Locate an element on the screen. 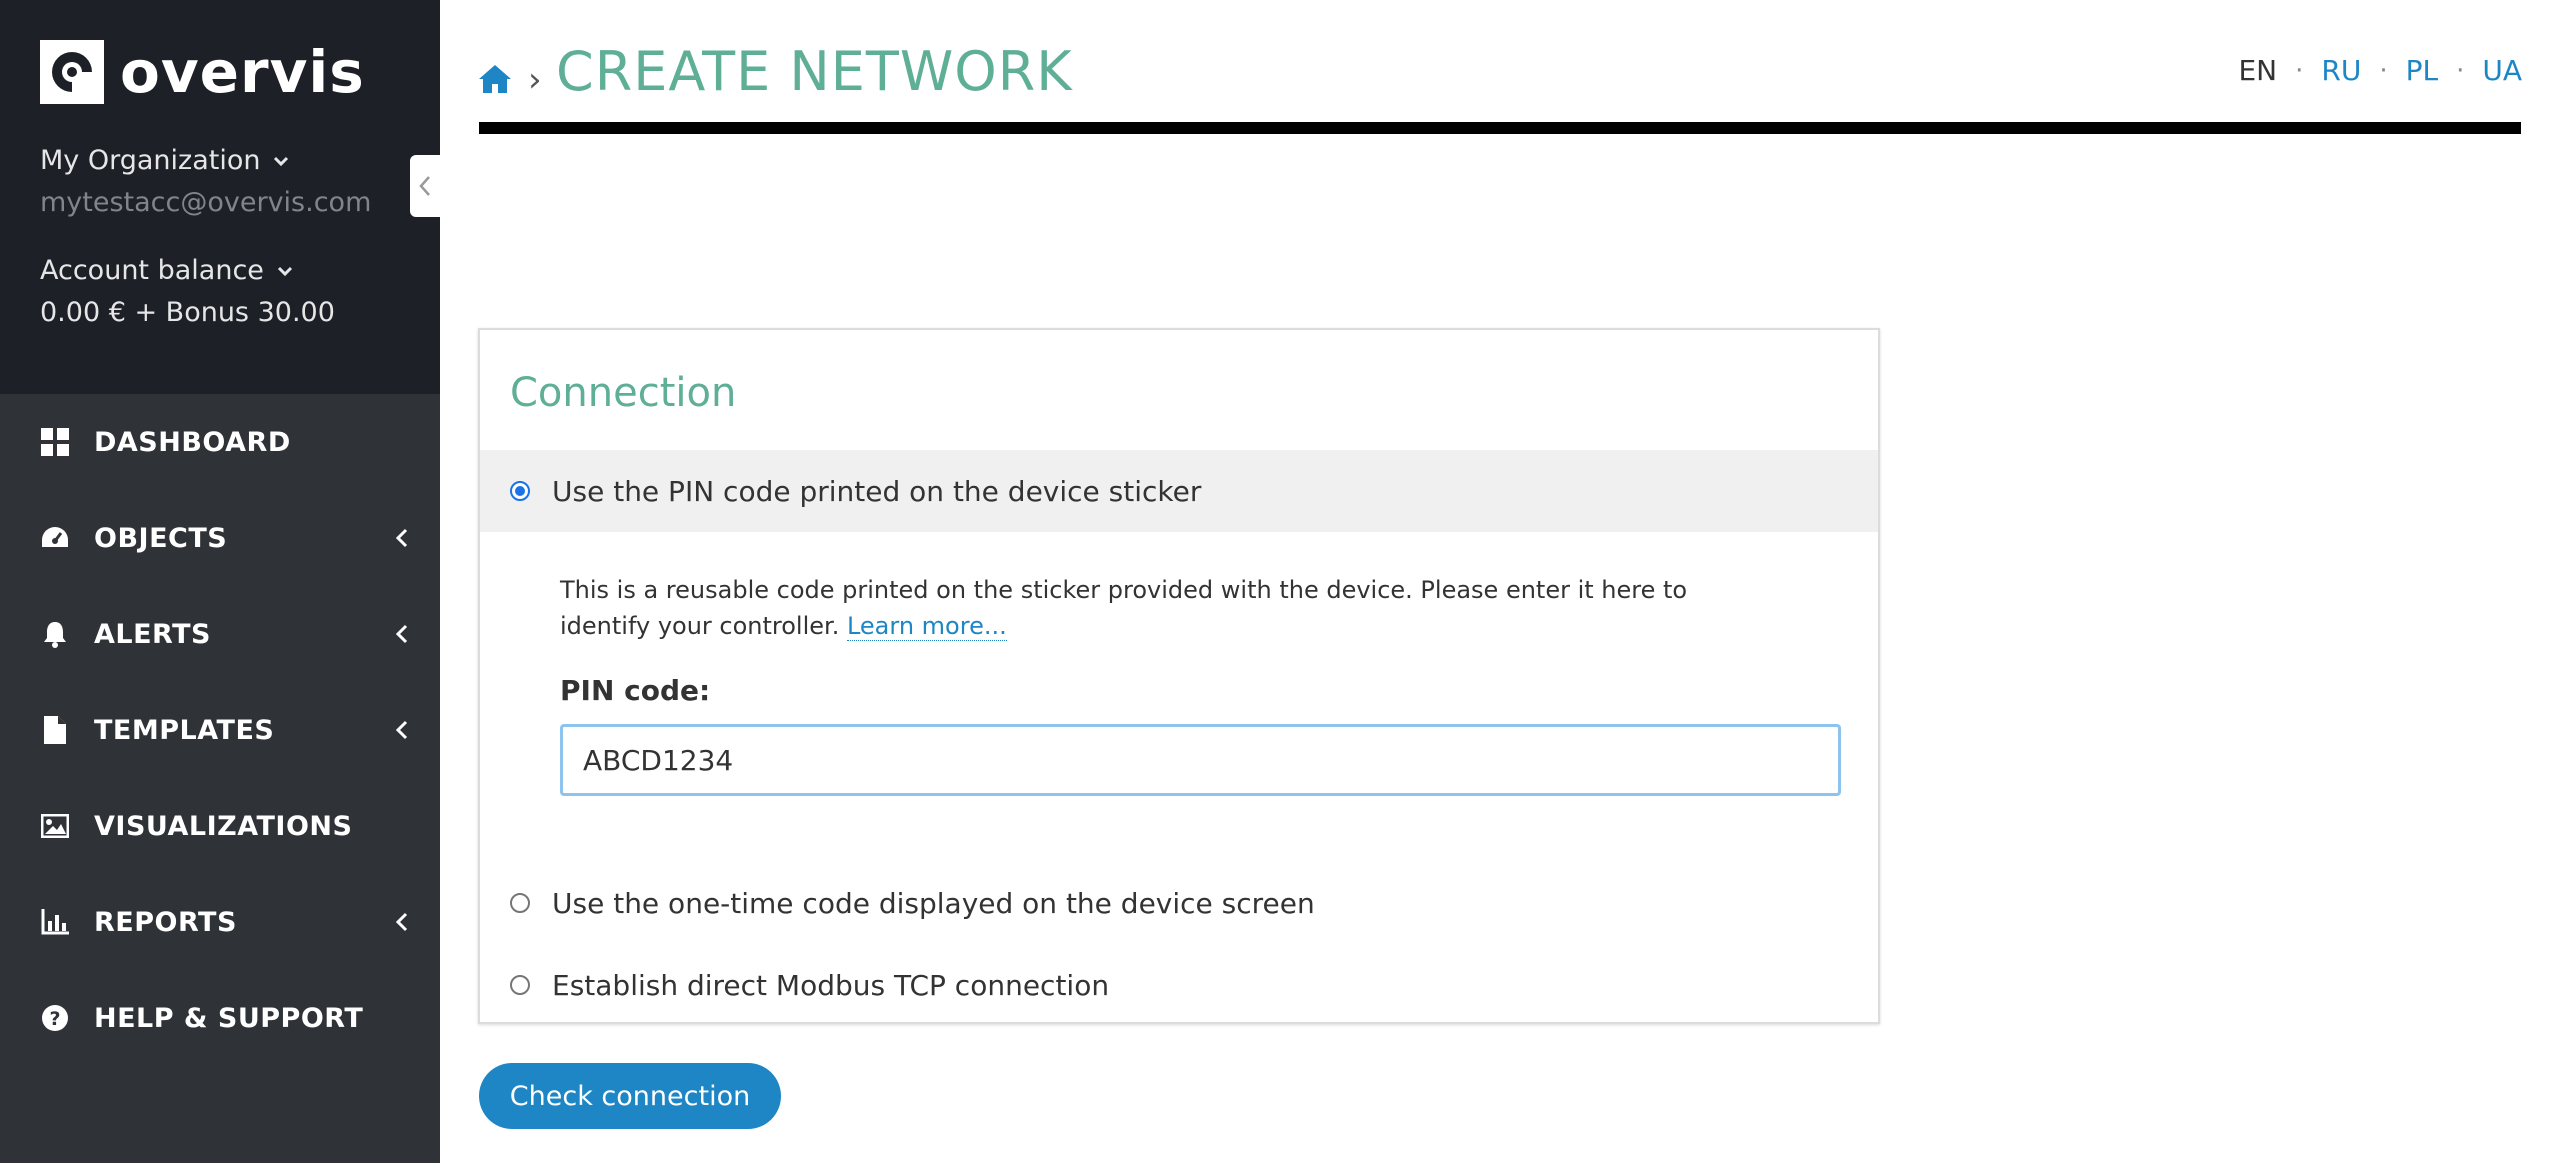 The width and height of the screenshot is (2560, 1163). sidebar-item-objects: OBJECTS is located at coordinates (220, 538).